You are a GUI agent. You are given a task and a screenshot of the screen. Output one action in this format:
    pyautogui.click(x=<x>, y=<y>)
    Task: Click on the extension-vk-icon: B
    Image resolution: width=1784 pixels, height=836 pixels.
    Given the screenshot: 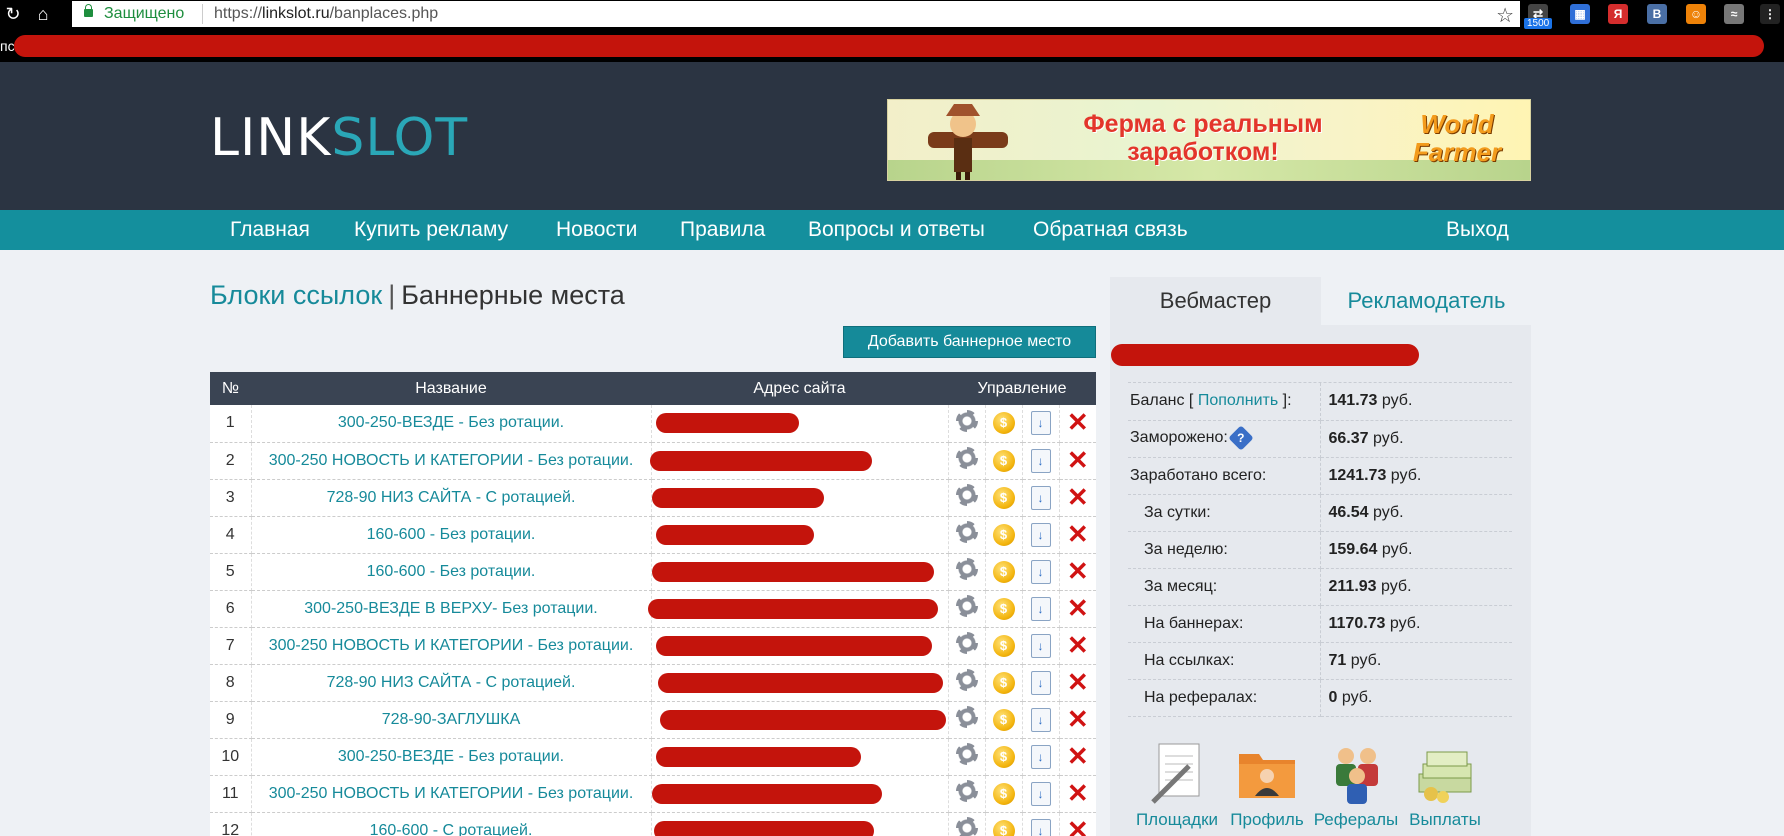 What is the action you would take?
    pyautogui.click(x=1657, y=14)
    